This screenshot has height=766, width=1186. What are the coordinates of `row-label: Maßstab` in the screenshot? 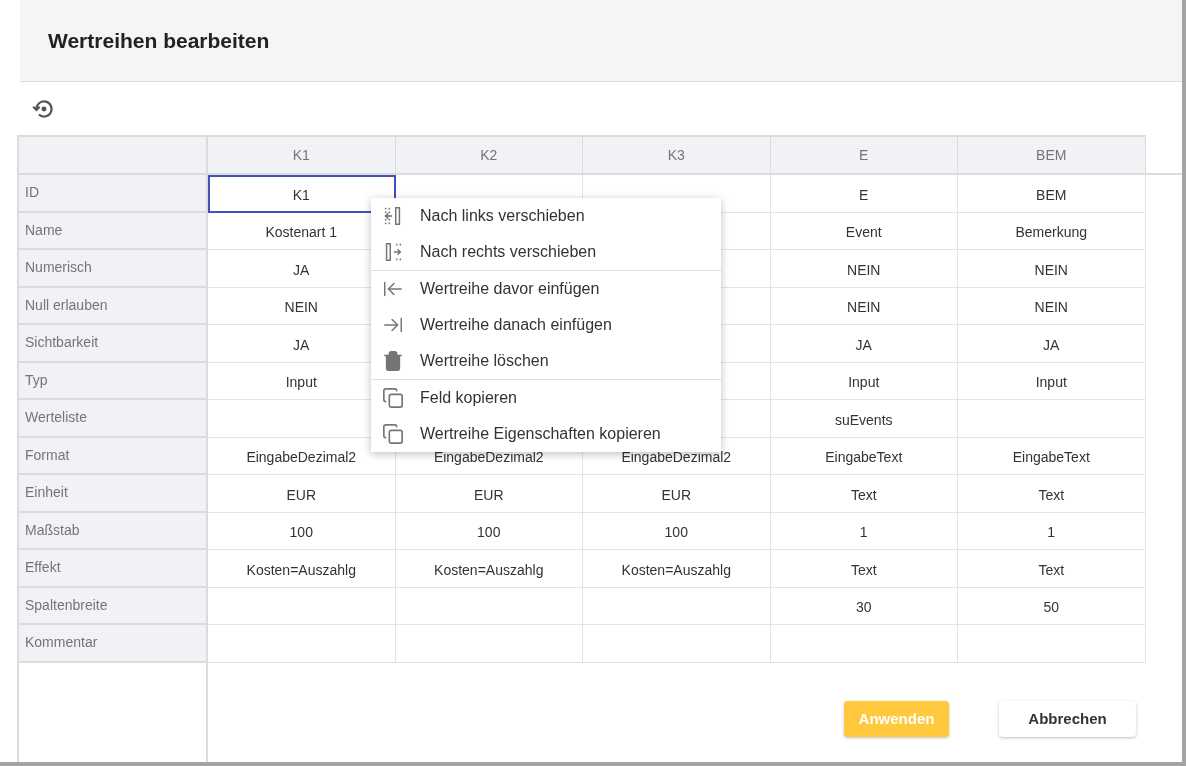 It's located at (112, 531).